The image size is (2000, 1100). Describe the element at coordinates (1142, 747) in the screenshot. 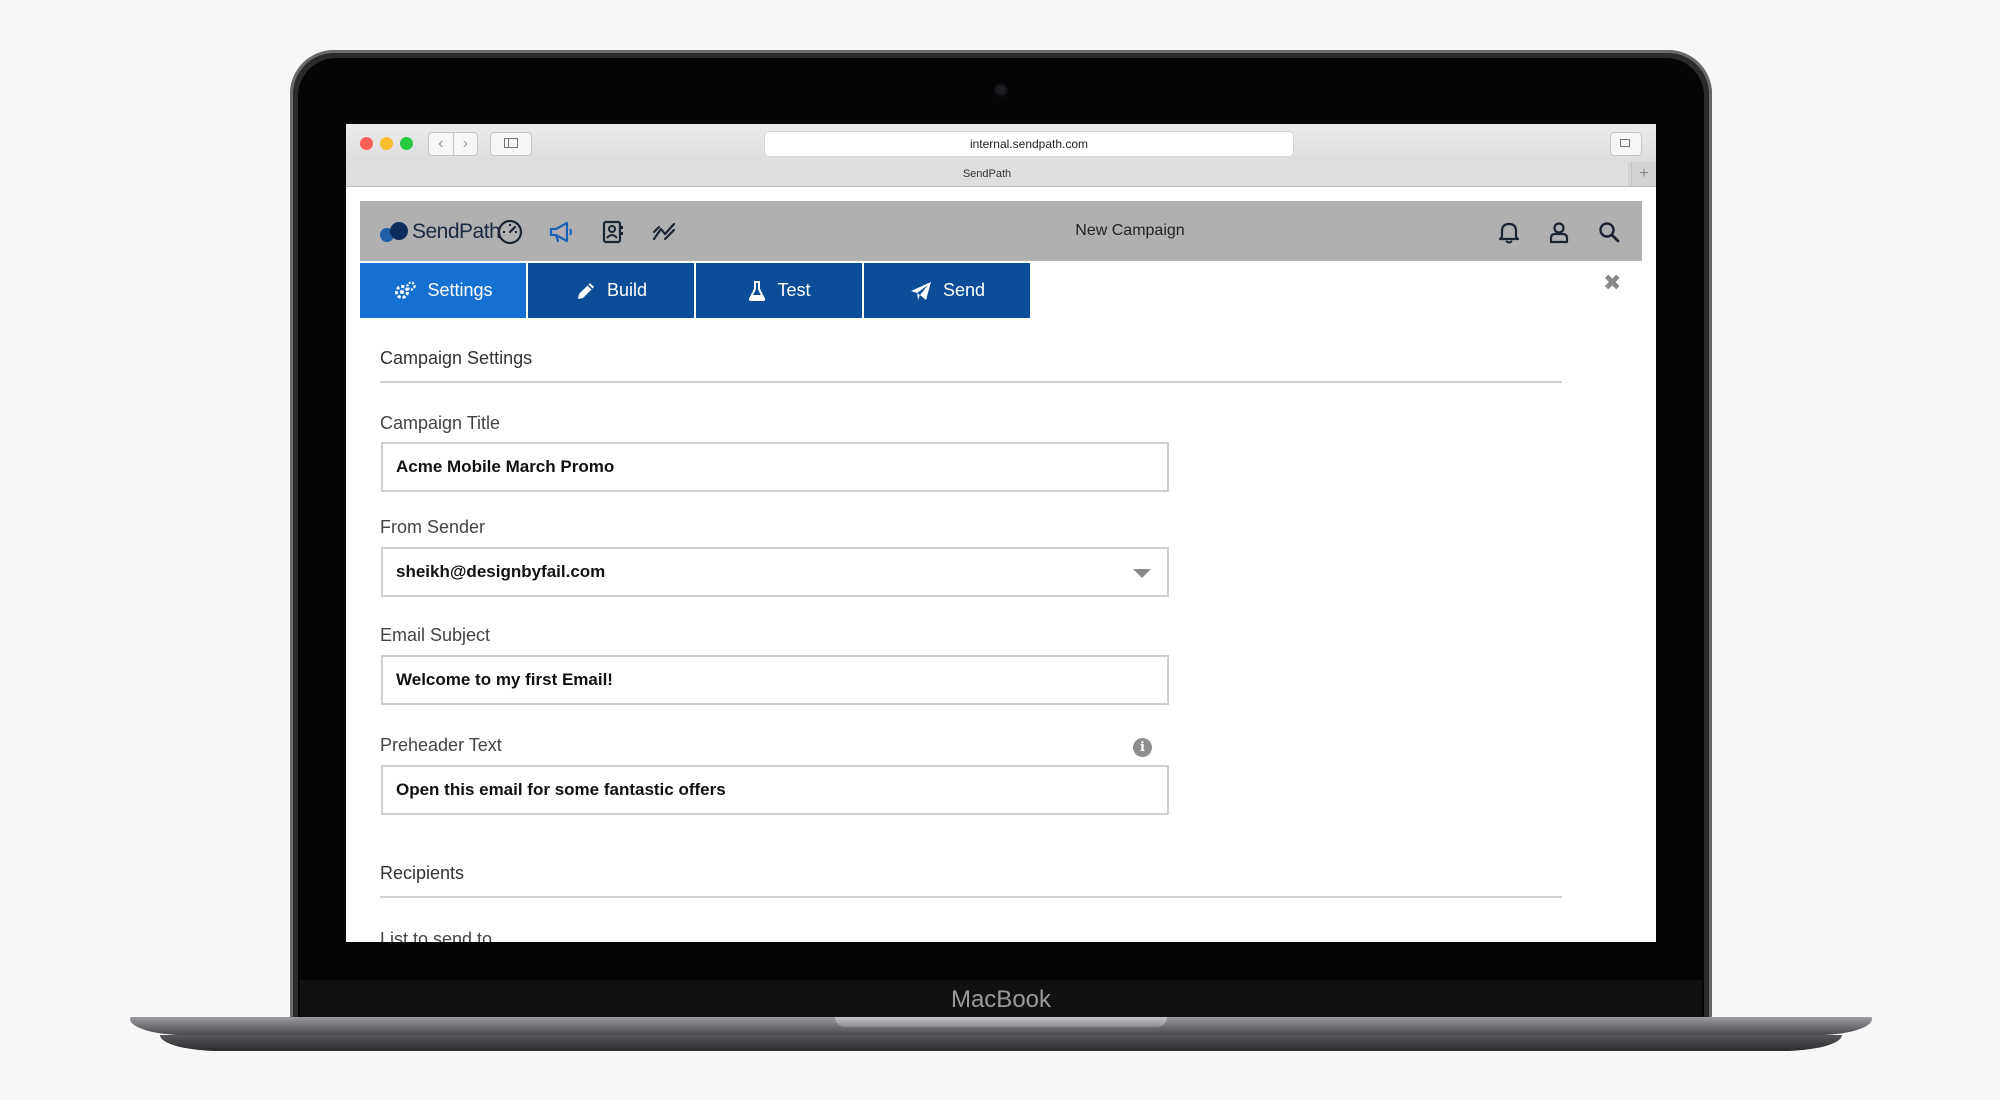

I see `info-icon: i` at that location.